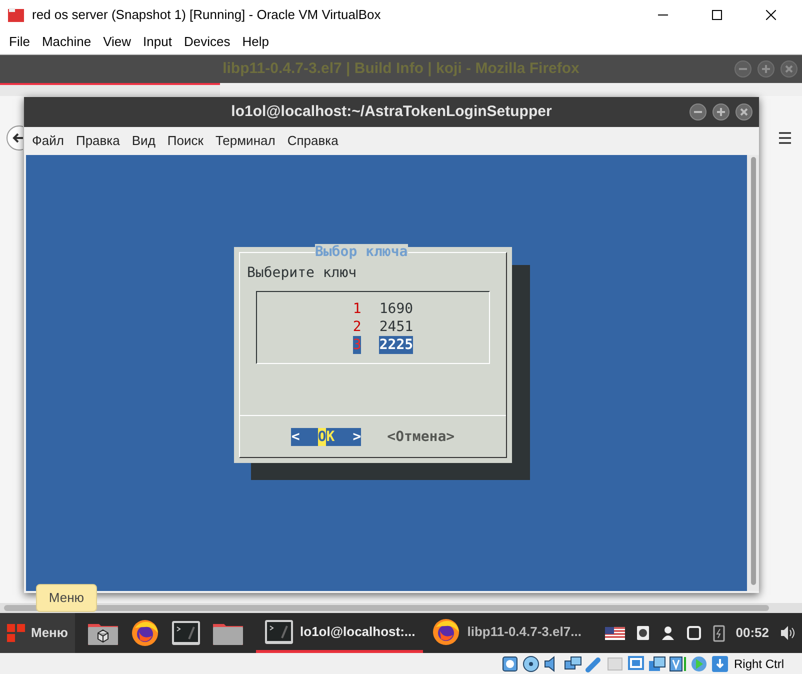 The width and height of the screenshot is (802, 674). What do you see at coordinates (66, 598) in the screenshot?
I see `tooltip: Меню` at bounding box center [66, 598].